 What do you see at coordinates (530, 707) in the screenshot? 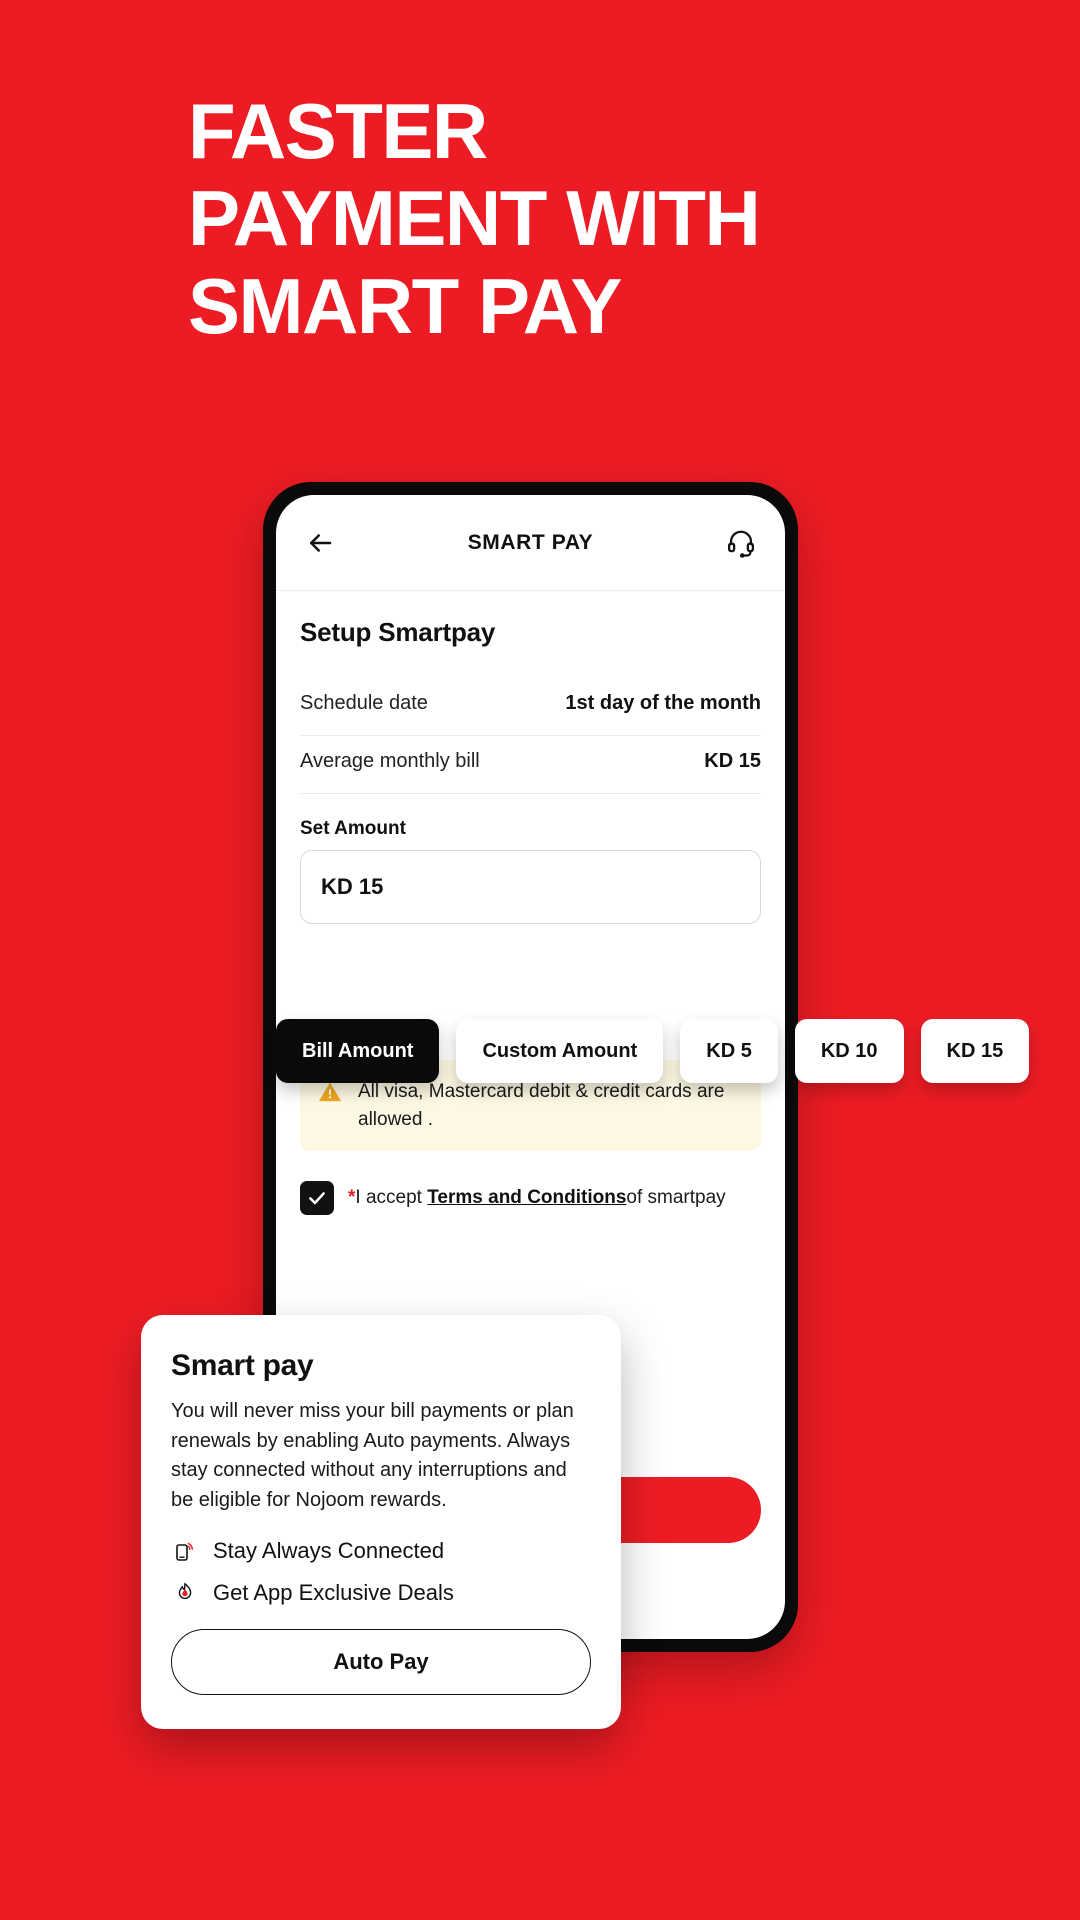
I see `schedule-date-row: Schedule date 1st day of the month` at bounding box center [530, 707].